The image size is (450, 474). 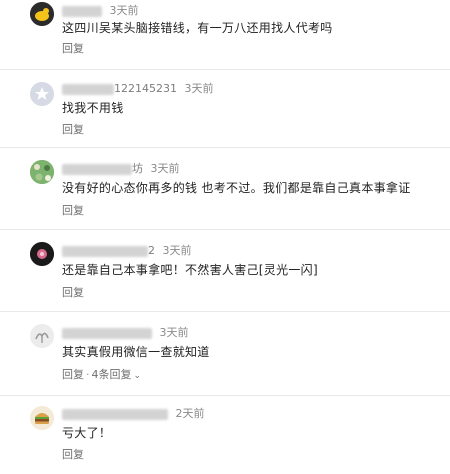 I want to click on comment-meta: 122145231 3天前, so click(x=138, y=89).